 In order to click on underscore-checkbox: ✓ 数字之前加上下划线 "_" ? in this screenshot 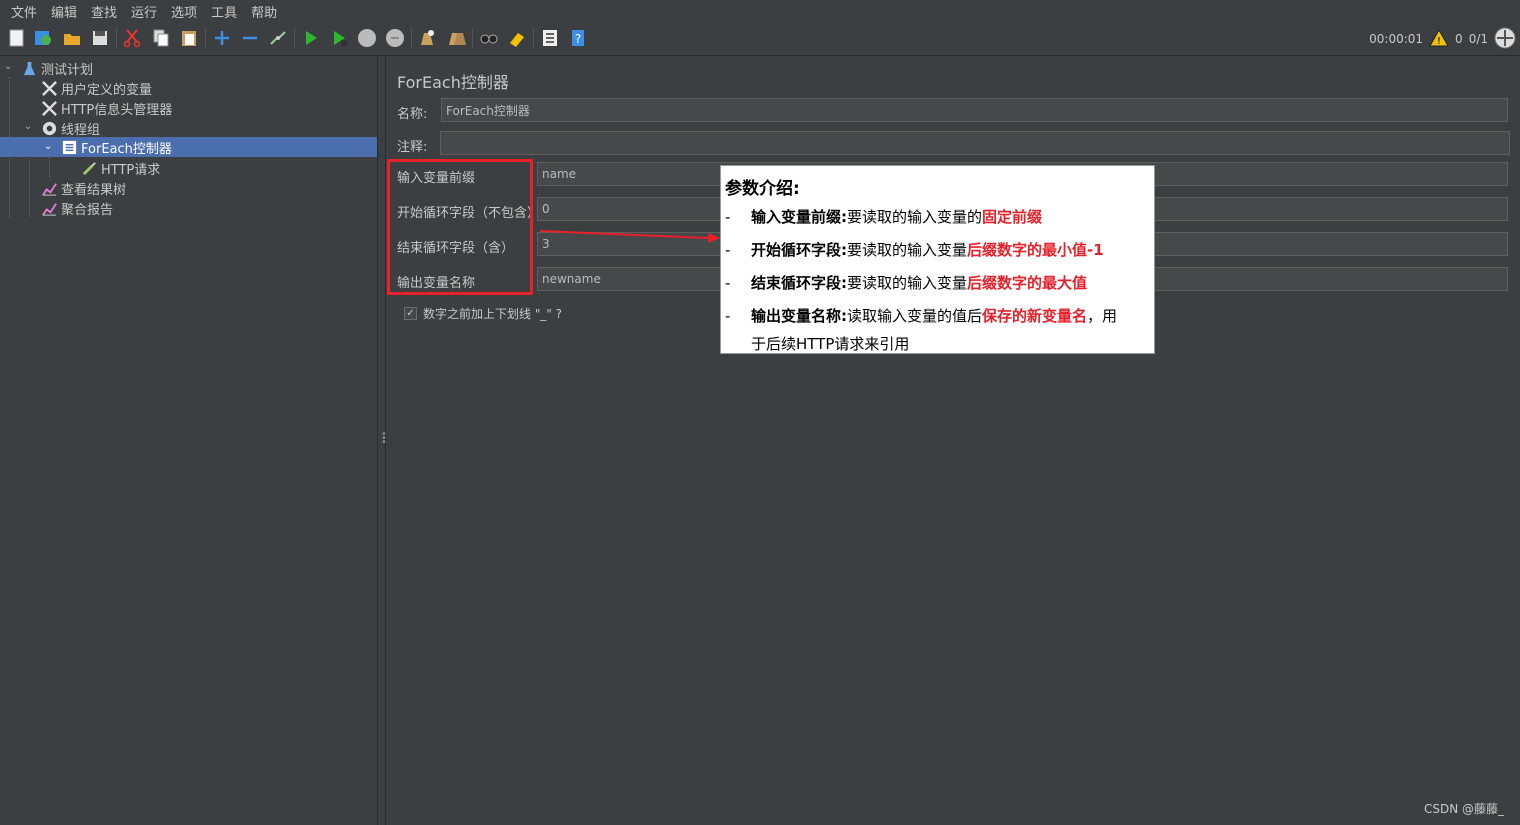, I will do `click(483, 313)`.